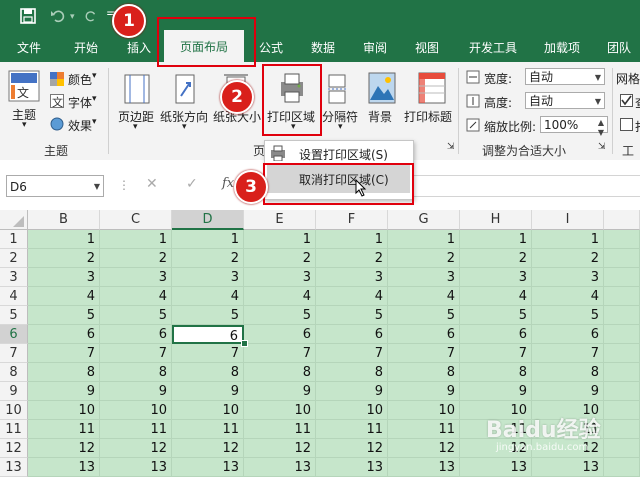 The height and width of the screenshot is (480, 640). What do you see at coordinates (14, 315) in the screenshot?
I see `row-header-5: 5` at bounding box center [14, 315].